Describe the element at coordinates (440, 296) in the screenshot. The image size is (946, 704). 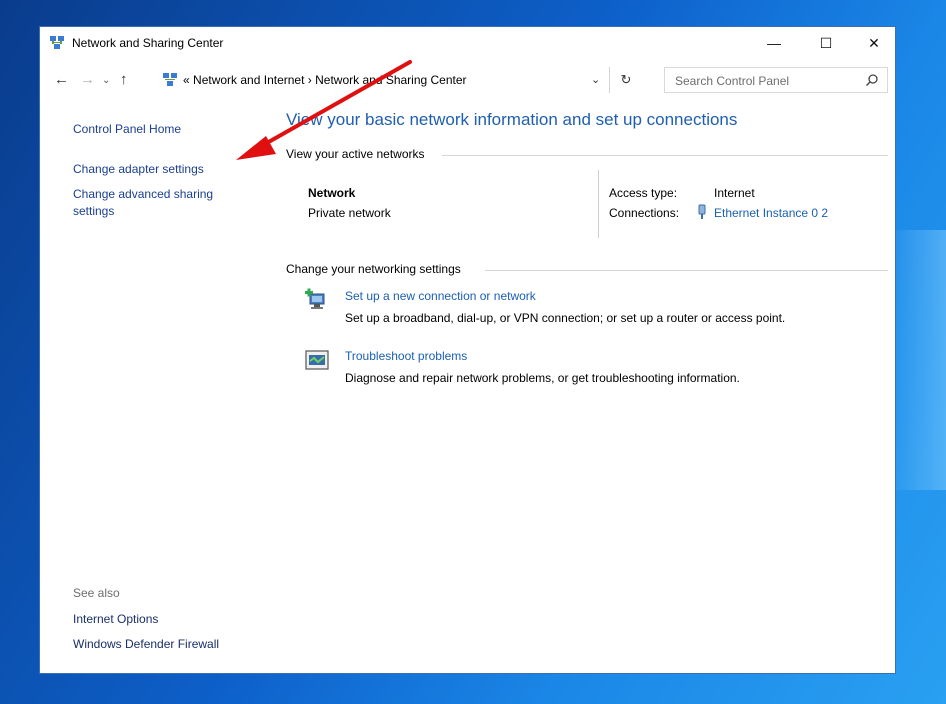
I see `setup-connection-link: Set up a new connection or network` at that location.